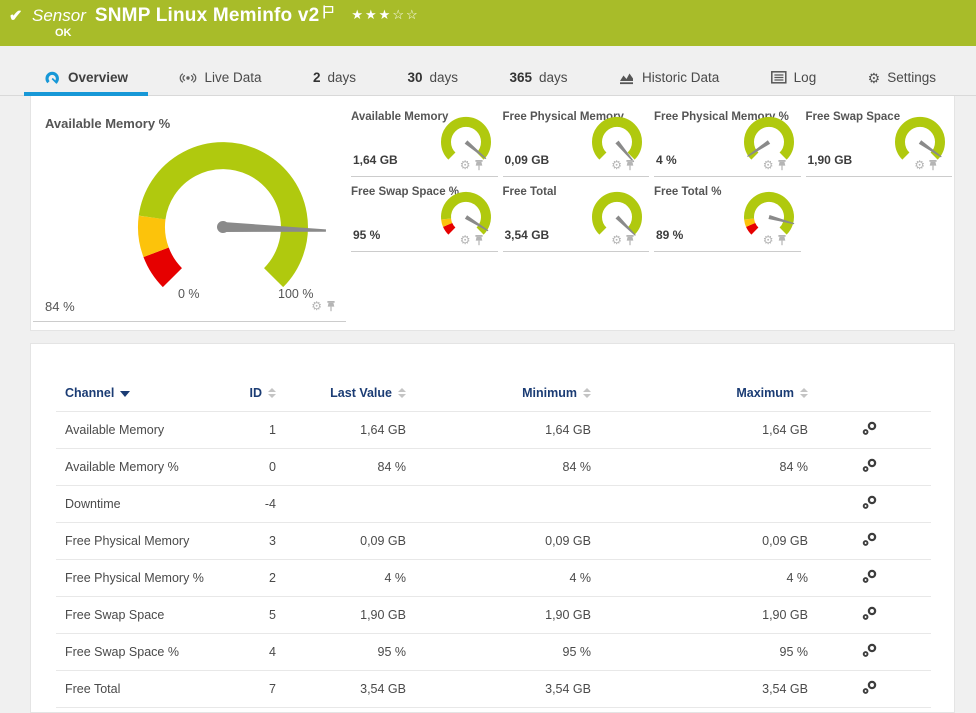 The width and height of the screenshot is (976, 713). I want to click on area-chart-icon, so click(627, 78).